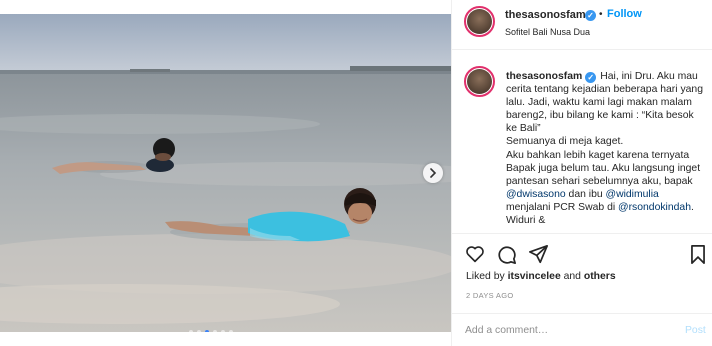 The width and height of the screenshot is (712, 346). I want to click on share-button, so click(538, 257).